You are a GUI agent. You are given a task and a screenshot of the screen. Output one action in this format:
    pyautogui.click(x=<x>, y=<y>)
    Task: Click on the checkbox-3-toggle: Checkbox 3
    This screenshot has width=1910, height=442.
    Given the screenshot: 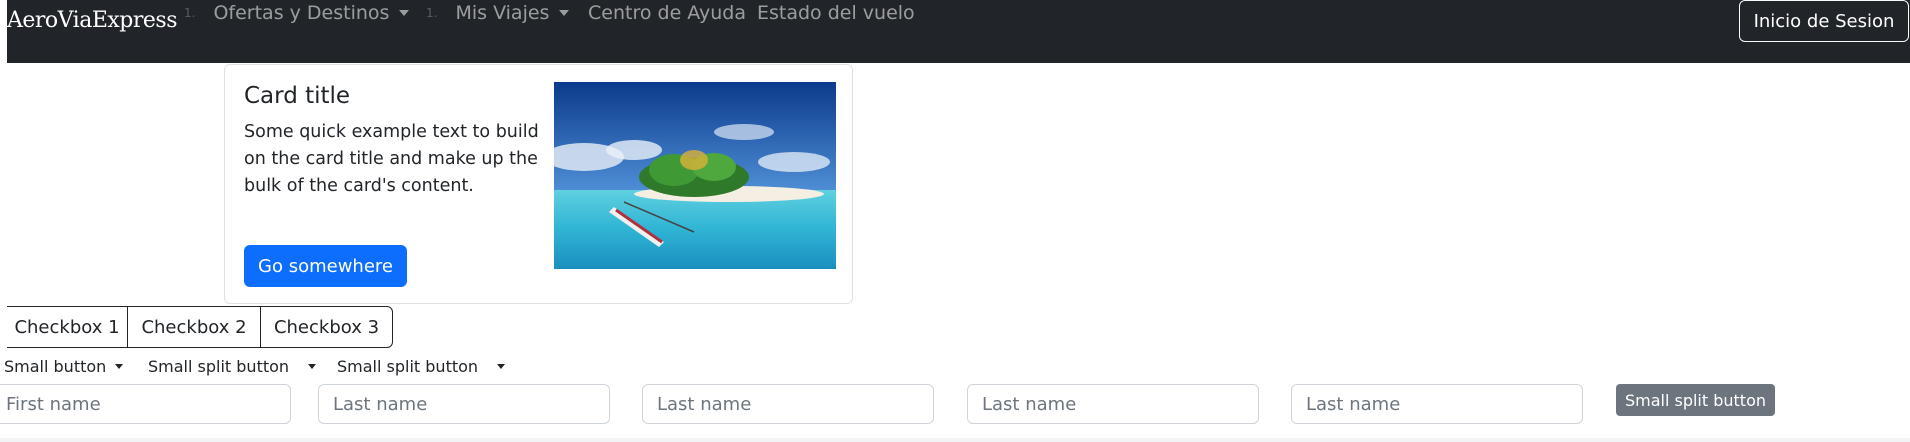 What is the action you would take?
    pyautogui.click(x=326, y=327)
    